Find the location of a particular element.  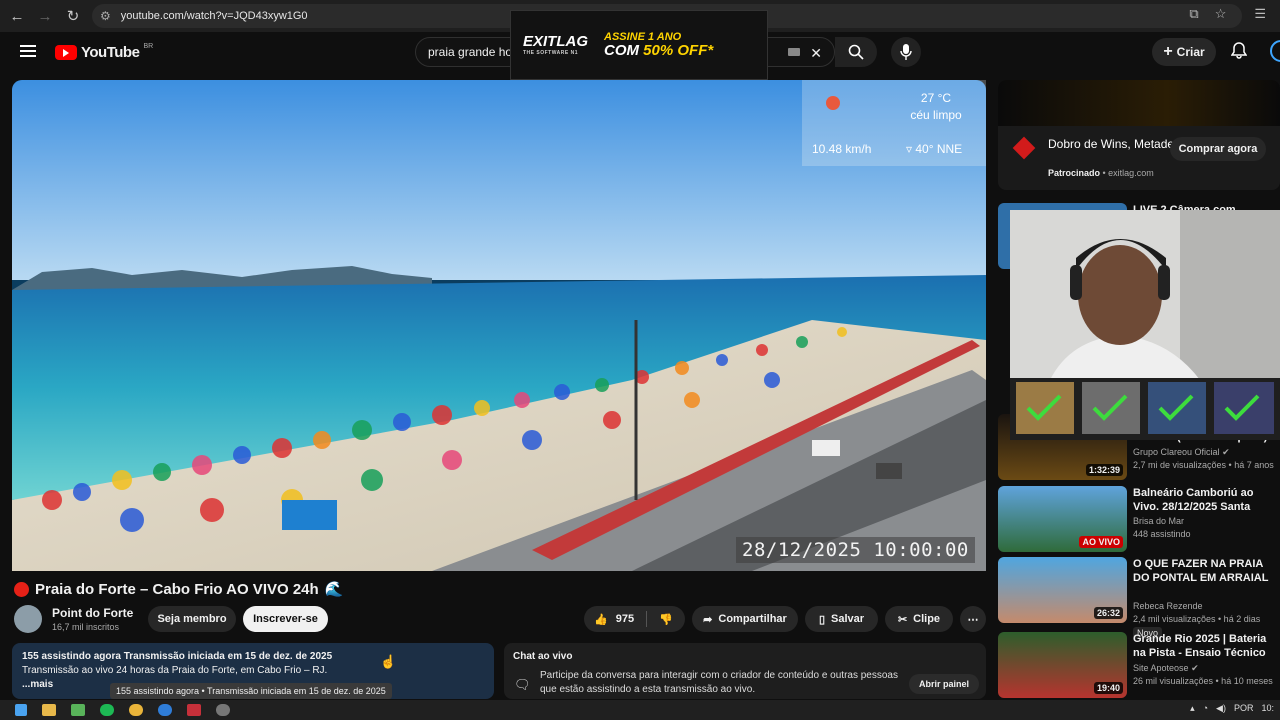

chat-bubble-icon: 🗨 is located at coordinates (522, 684).